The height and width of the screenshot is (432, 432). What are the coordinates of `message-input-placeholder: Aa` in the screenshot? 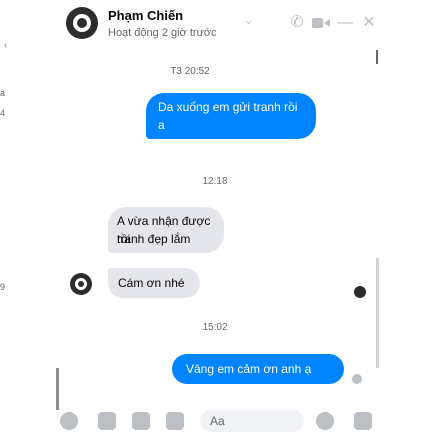 It's located at (217, 421).